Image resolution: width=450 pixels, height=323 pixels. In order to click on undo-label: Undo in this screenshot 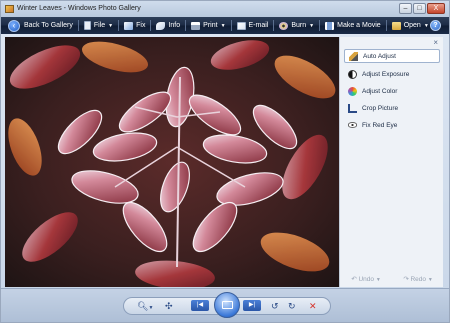, I will do `click(366, 279)`.